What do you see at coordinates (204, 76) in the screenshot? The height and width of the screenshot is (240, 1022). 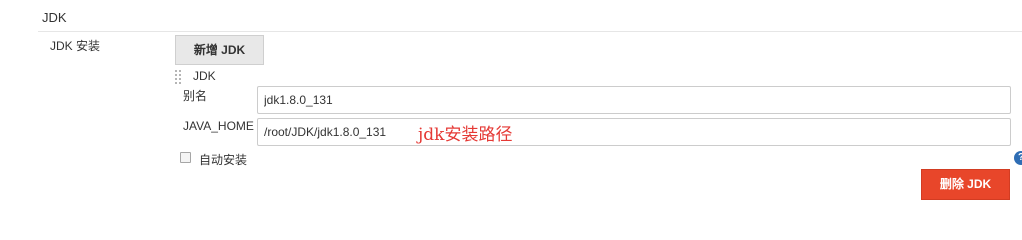 I see `jdk-item-header: JDK` at bounding box center [204, 76].